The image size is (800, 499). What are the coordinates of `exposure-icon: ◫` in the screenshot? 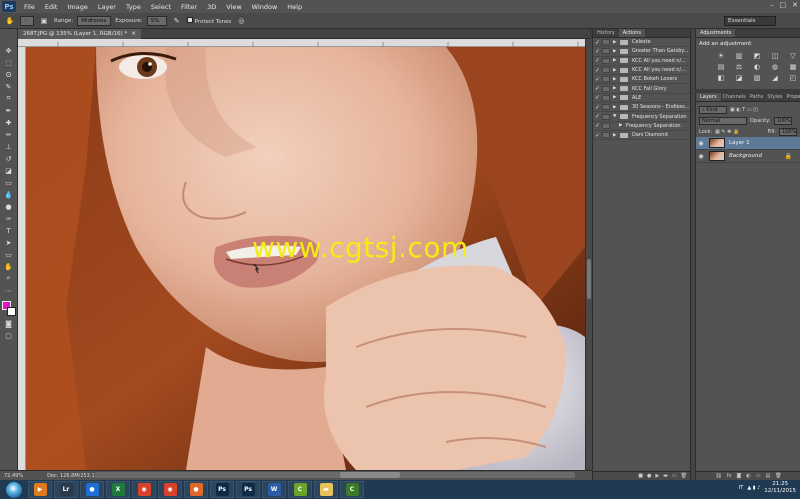 It's located at (775, 56).